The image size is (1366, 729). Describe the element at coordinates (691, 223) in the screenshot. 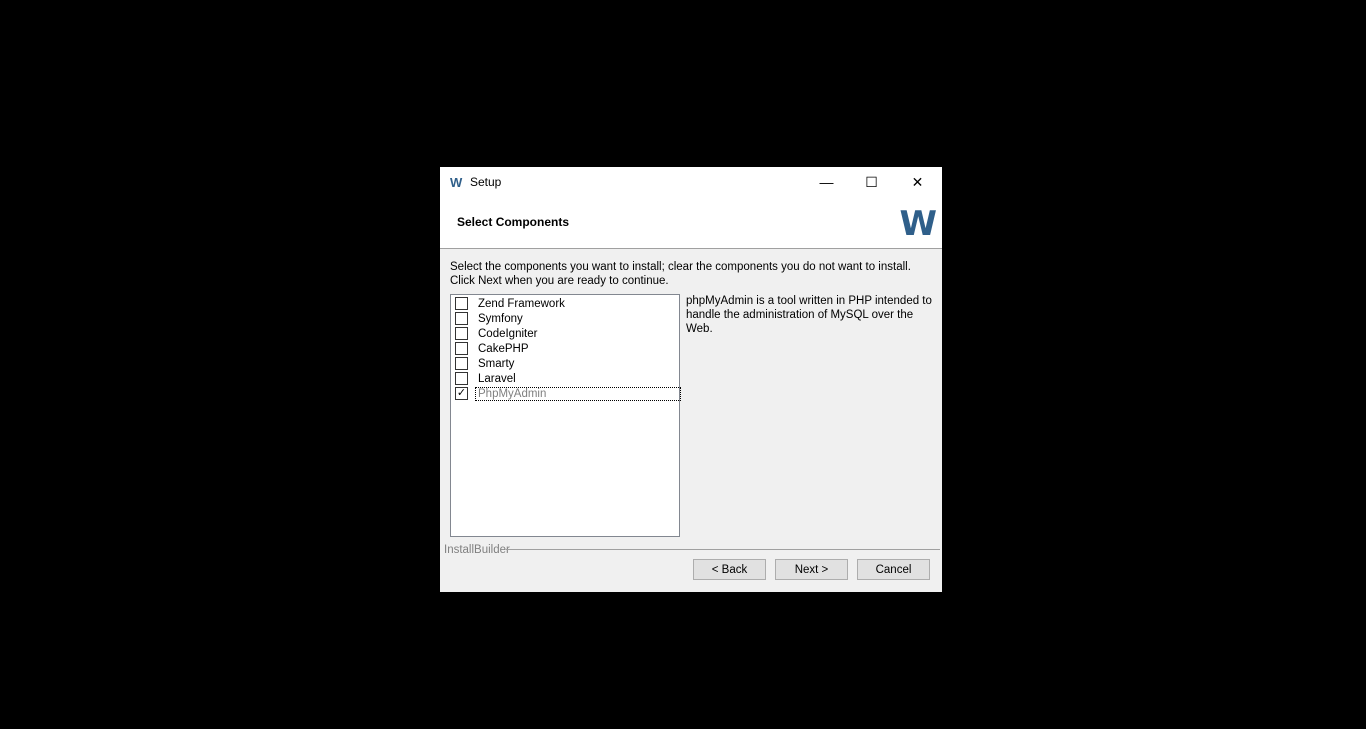

I see `page-header: Select Components W` at that location.